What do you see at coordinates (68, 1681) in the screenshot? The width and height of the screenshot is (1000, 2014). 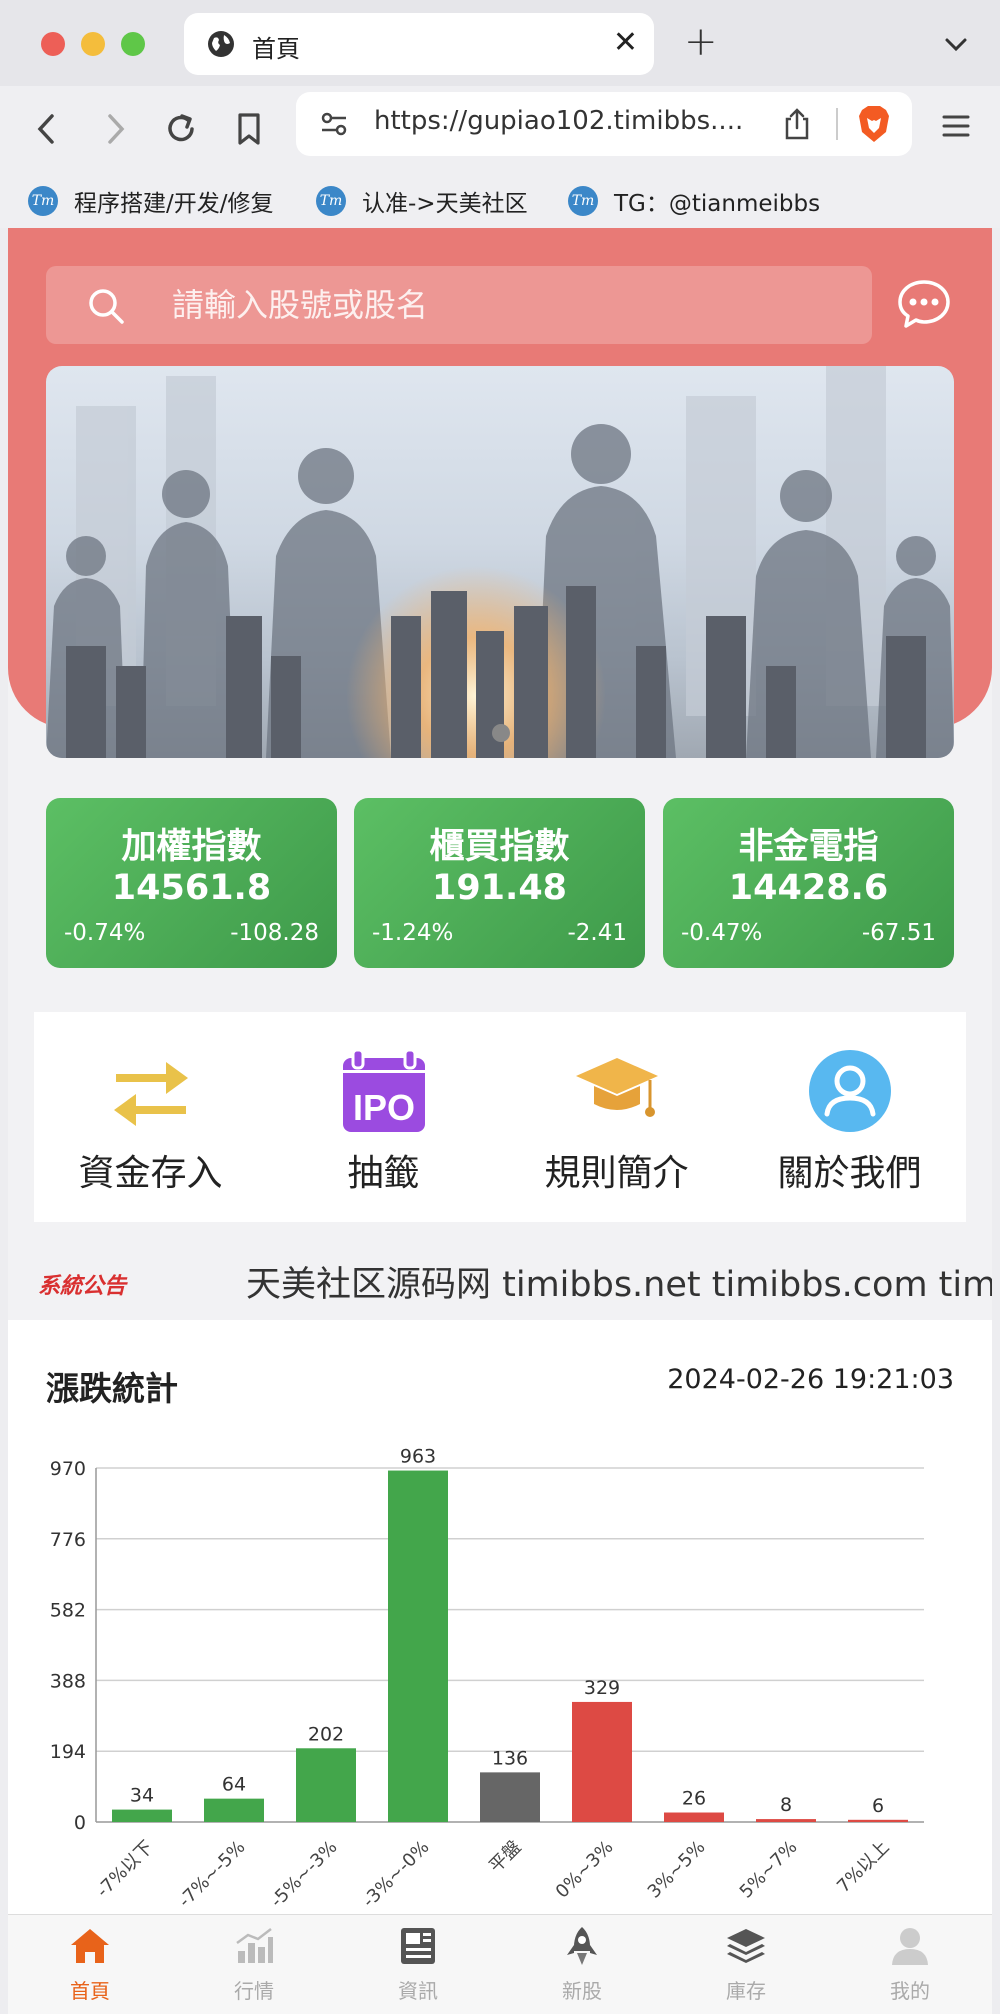 I see `y-tick-label: 388` at bounding box center [68, 1681].